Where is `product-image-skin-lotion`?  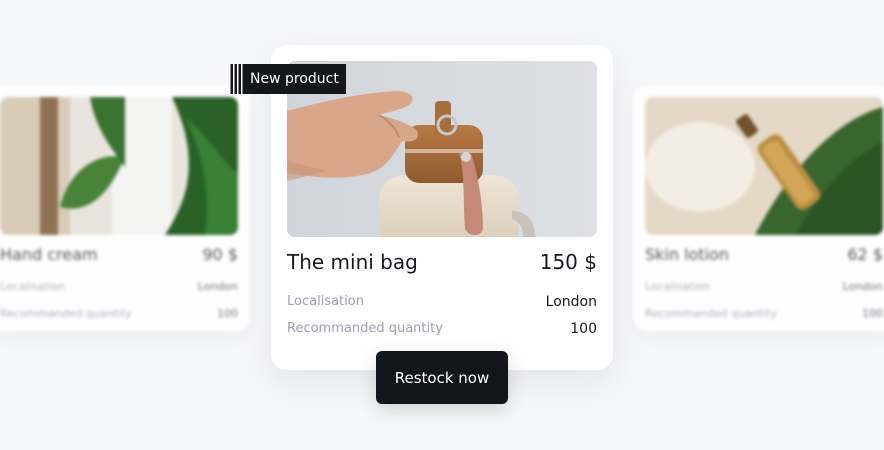
product-image-skin-lotion is located at coordinates (764, 166).